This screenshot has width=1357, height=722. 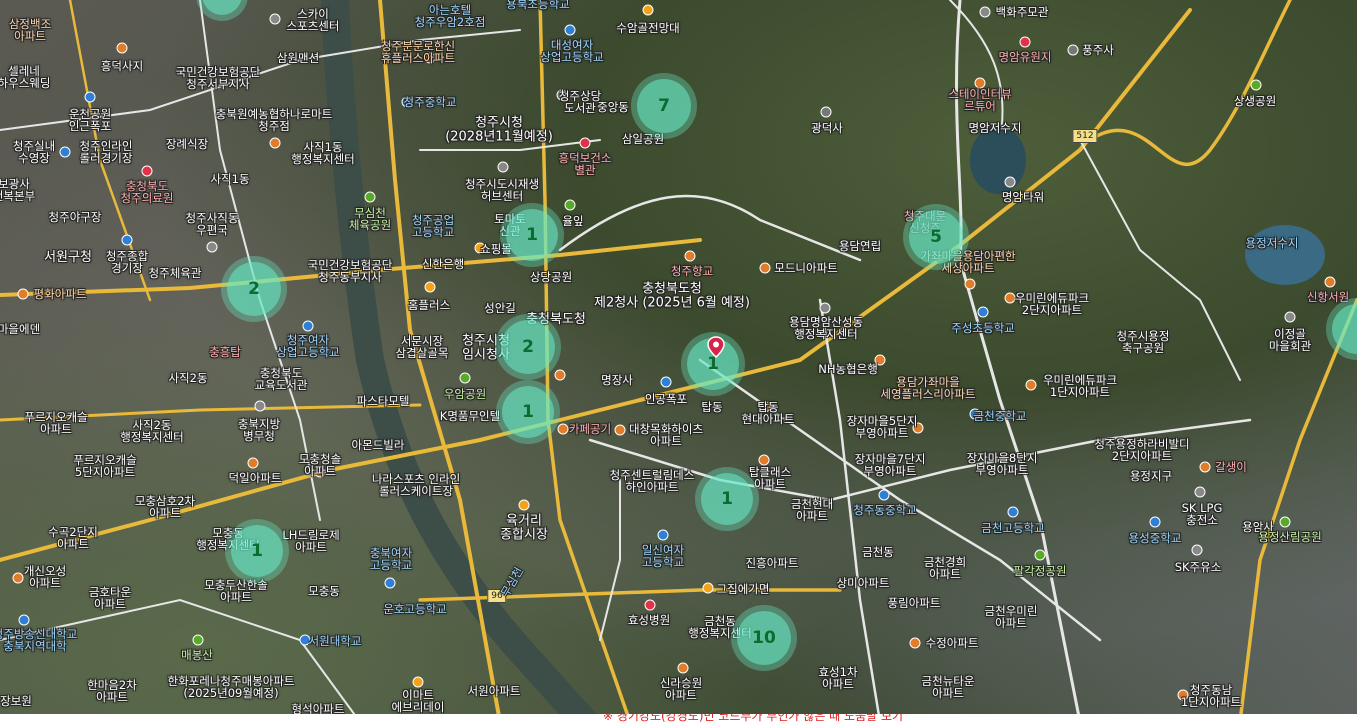 What do you see at coordinates (826, 328) in the screenshot?
I see `map-label: 용담명암산성동 행정복지센터` at bounding box center [826, 328].